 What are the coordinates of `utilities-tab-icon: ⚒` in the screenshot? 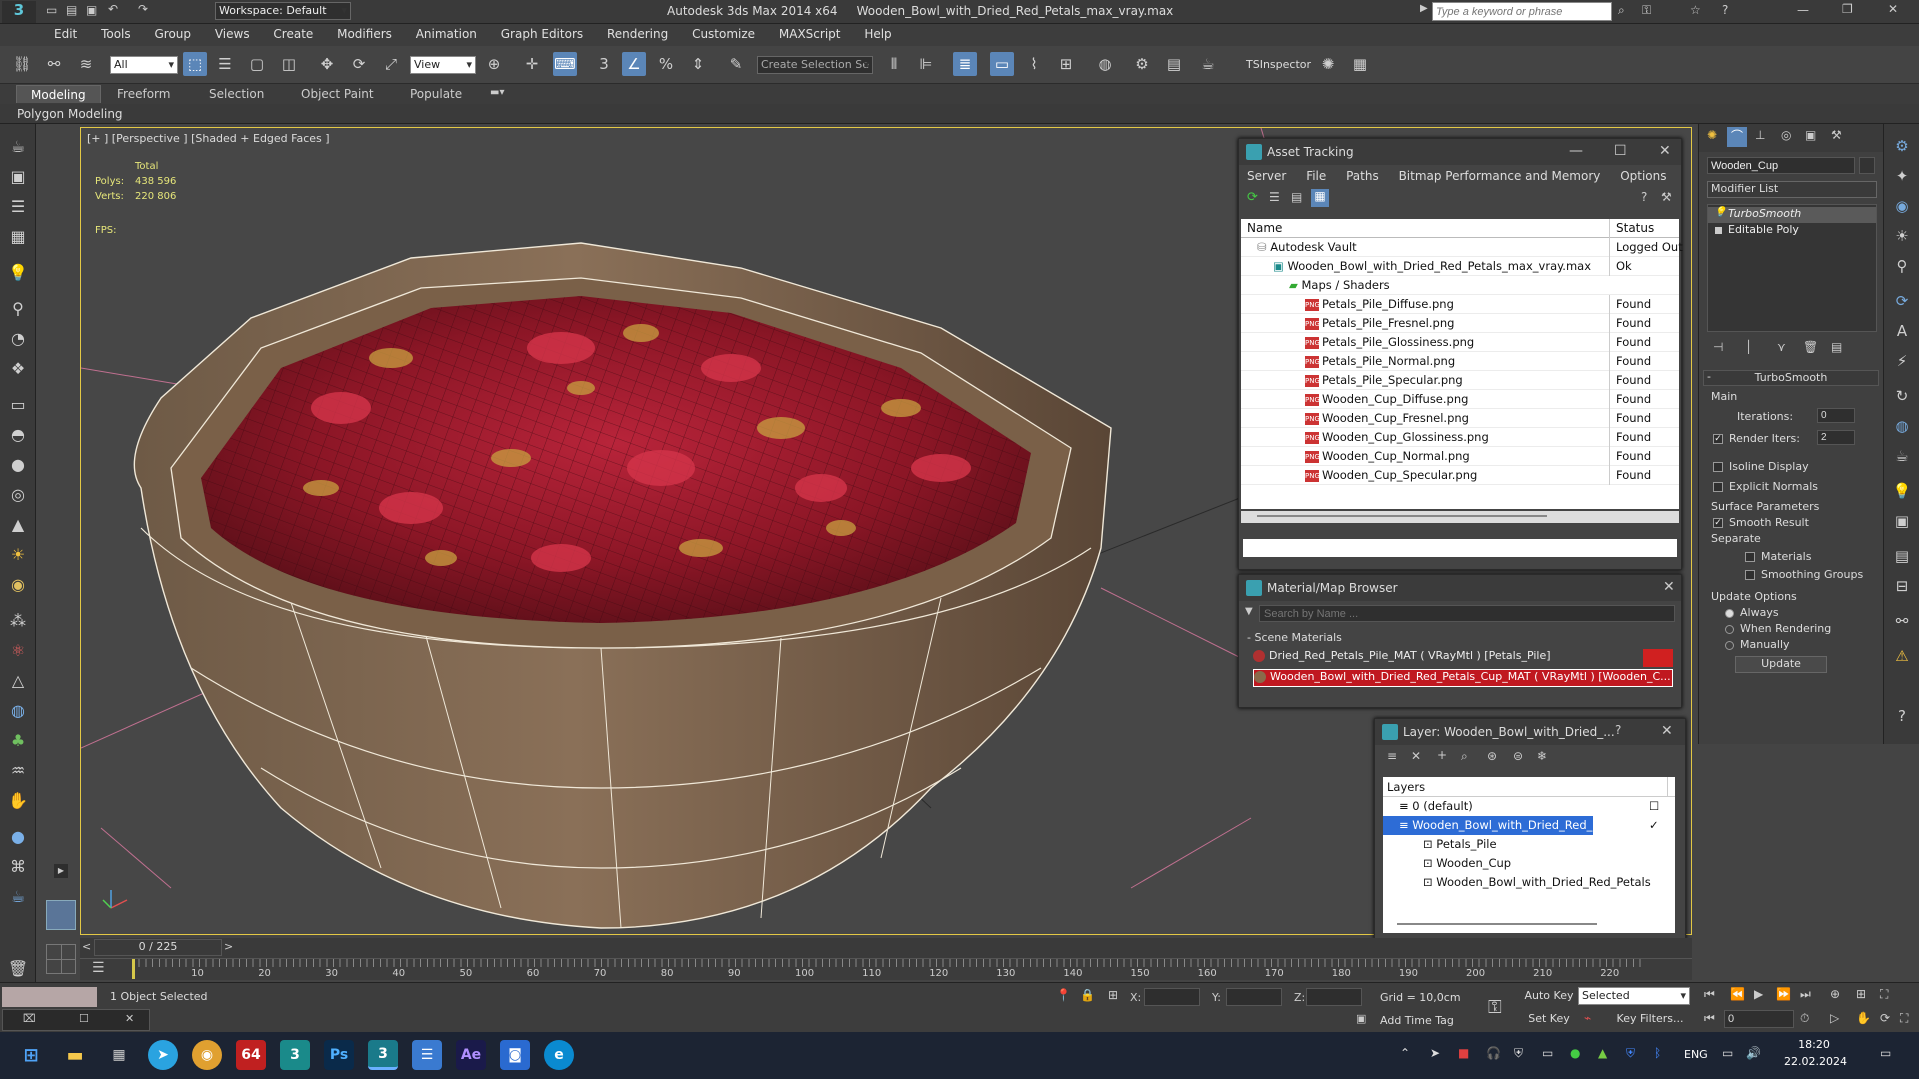 It's located at (1836, 135).